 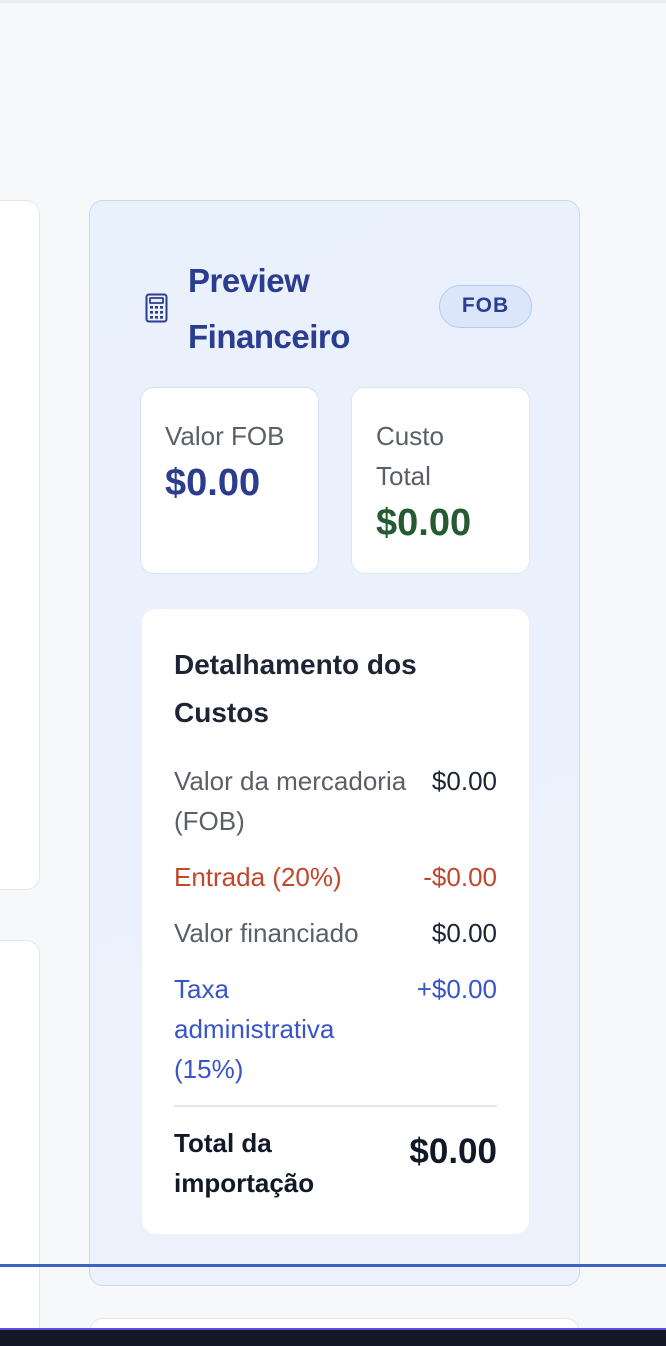 What do you see at coordinates (333, 1337) in the screenshot?
I see `bottom-bar` at bounding box center [333, 1337].